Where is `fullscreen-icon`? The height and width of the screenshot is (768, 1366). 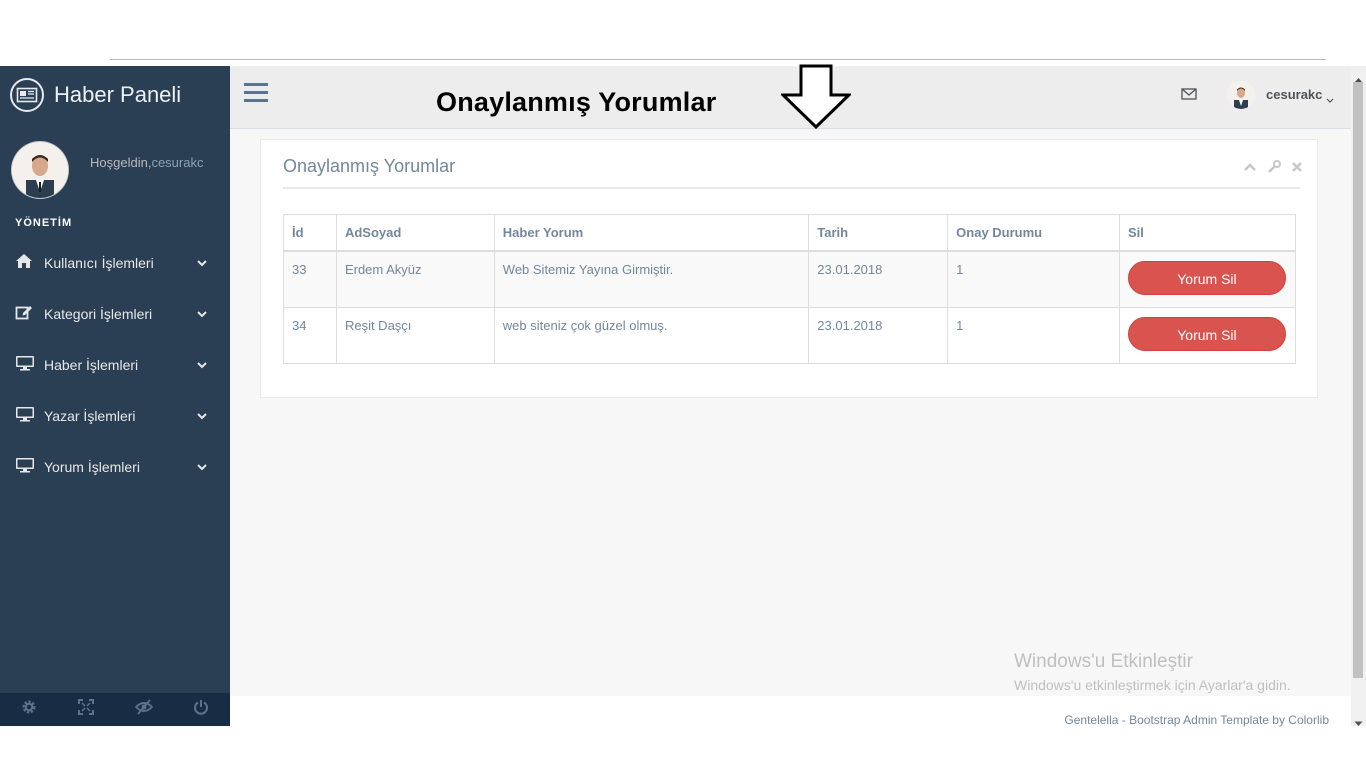 fullscreen-icon is located at coordinates (86, 709).